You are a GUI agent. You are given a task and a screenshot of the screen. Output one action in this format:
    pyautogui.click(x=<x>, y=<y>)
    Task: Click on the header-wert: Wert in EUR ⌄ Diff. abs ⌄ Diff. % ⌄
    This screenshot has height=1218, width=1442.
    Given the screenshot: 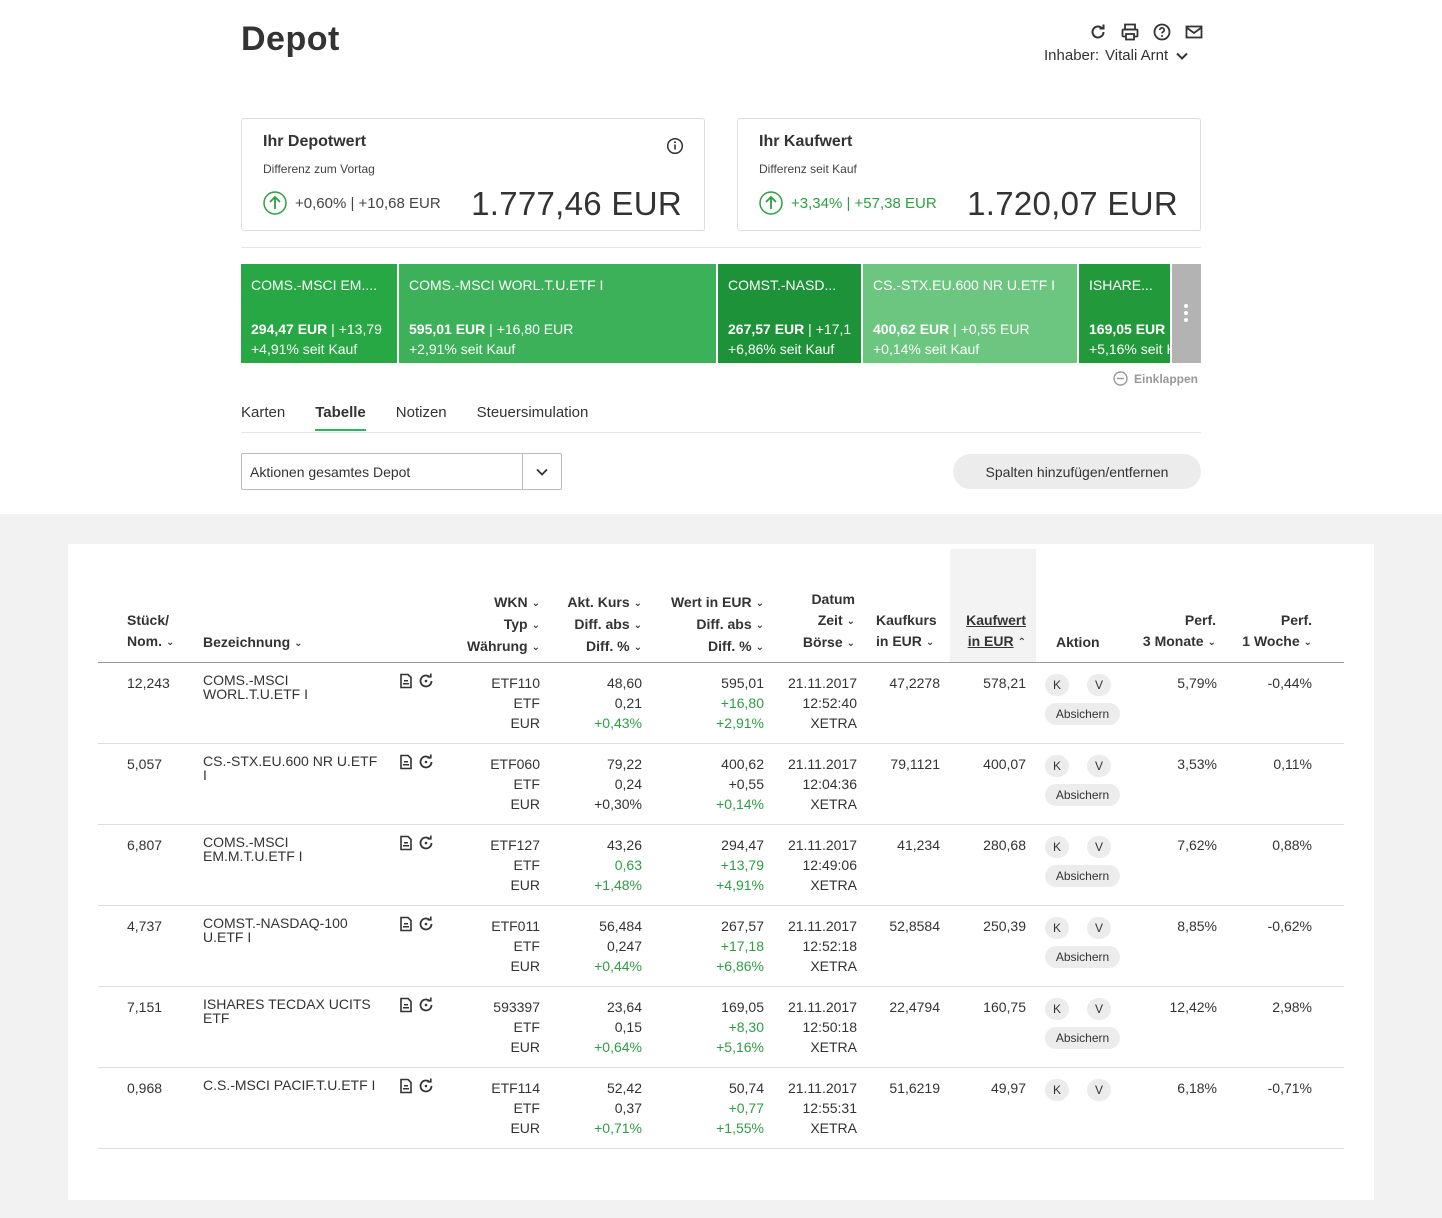 What is the action you would take?
    pyautogui.click(x=717, y=625)
    